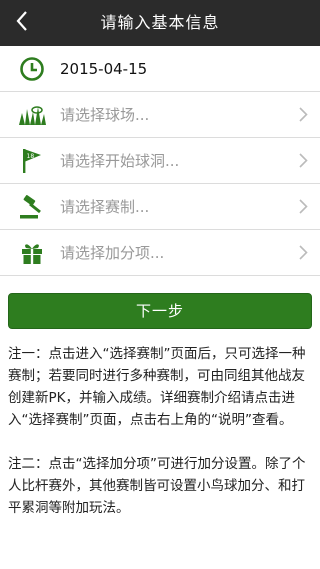  What do you see at coordinates (32, 253) in the screenshot?
I see `gift-icon` at bounding box center [32, 253].